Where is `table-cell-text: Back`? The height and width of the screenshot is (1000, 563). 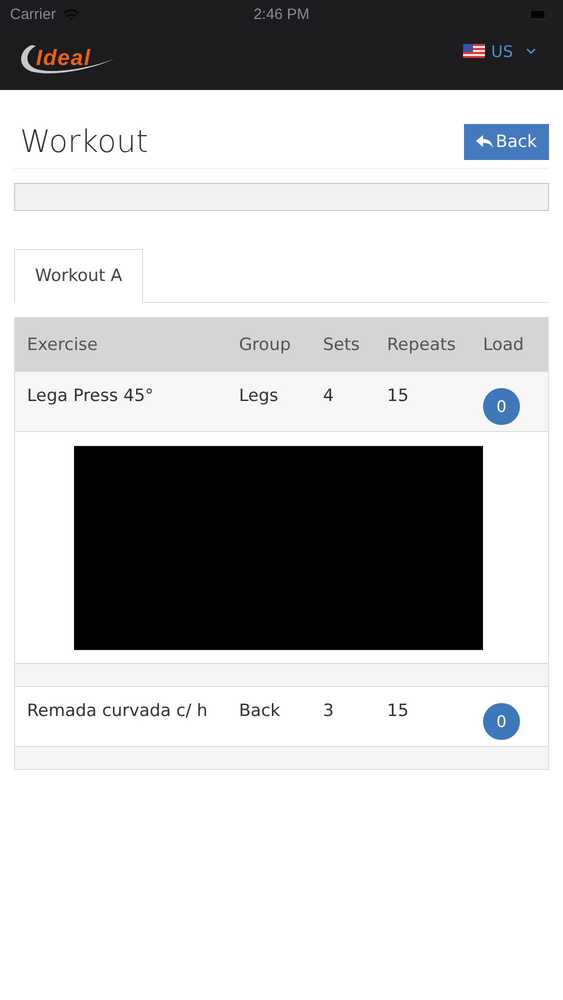 table-cell-text: Back is located at coordinates (260, 711).